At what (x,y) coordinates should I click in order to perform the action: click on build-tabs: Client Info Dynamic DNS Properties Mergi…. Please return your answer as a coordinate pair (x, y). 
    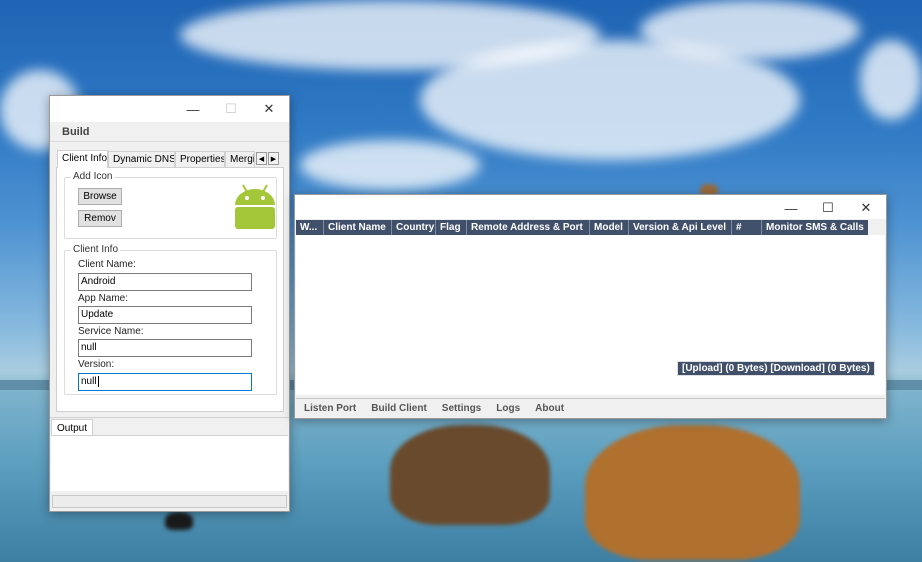
    Looking at the image, I should click on (170, 159).